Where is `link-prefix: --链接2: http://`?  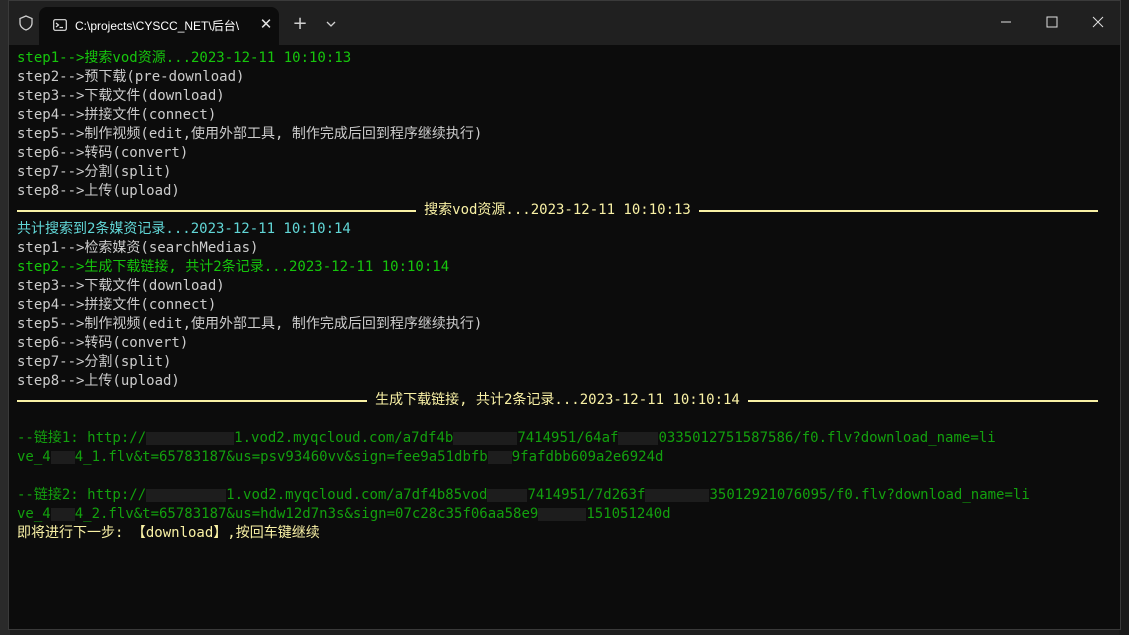
link-prefix: --链接2: http:// is located at coordinates (82, 495).